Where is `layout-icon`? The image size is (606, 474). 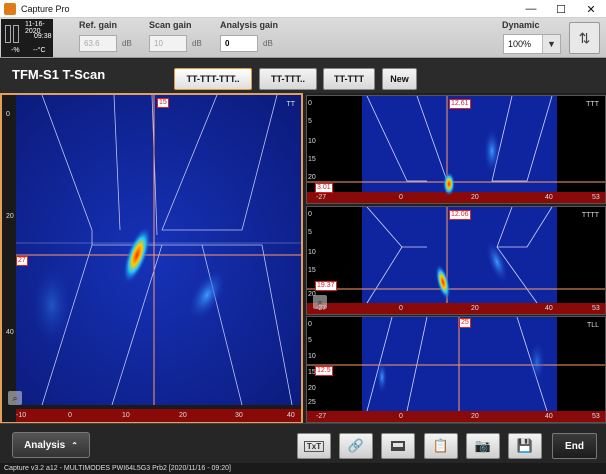
layout-icon is located at coordinates (398, 446).